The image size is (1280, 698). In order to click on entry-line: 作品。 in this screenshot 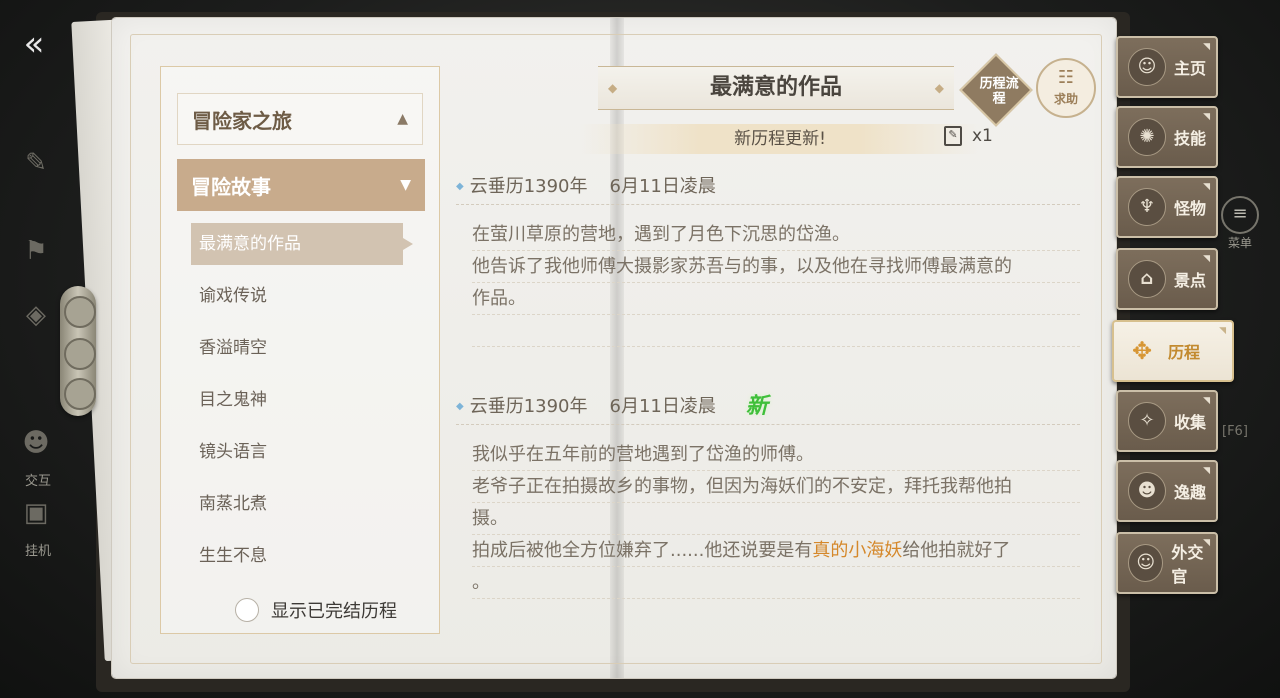, I will do `click(776, 299)`.